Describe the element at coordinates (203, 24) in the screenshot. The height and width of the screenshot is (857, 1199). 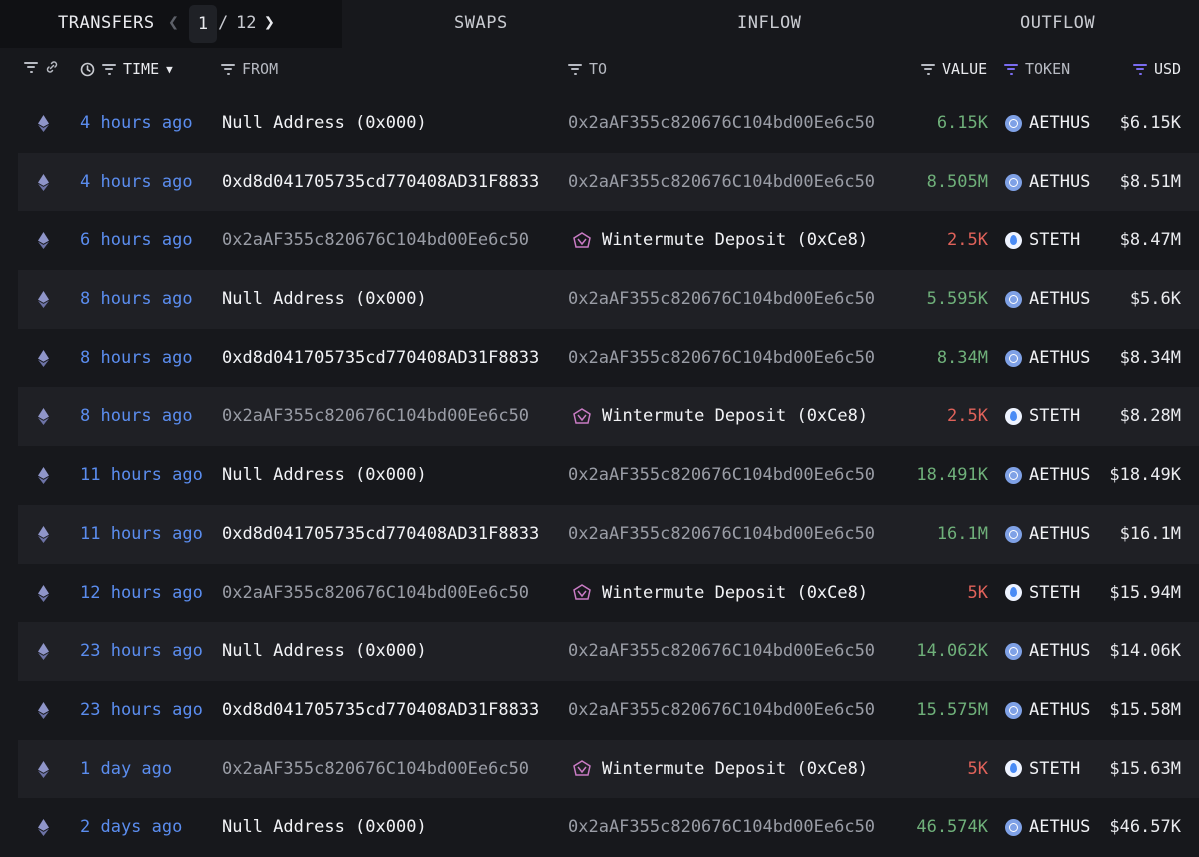
I see `current-page: 1` at that location.